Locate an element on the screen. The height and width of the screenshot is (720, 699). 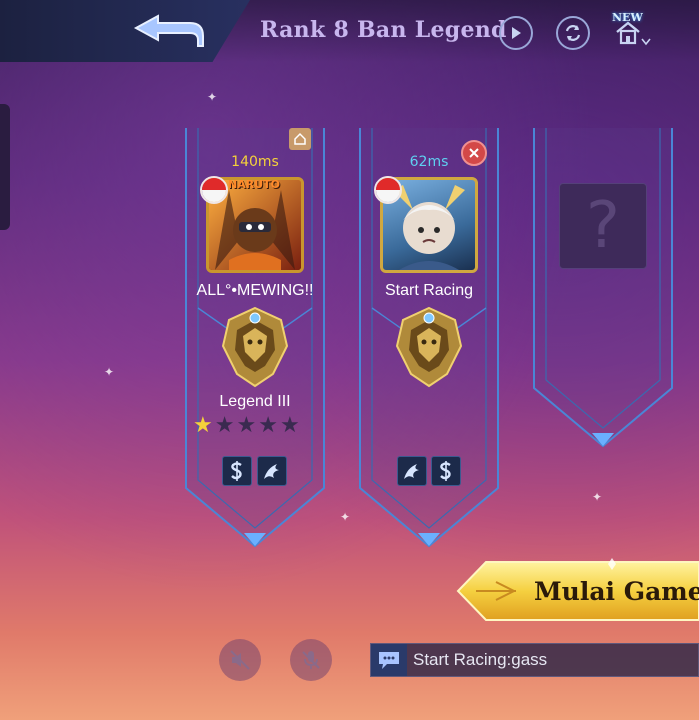
new-badge: NEW is located at coordinates (627, 17).